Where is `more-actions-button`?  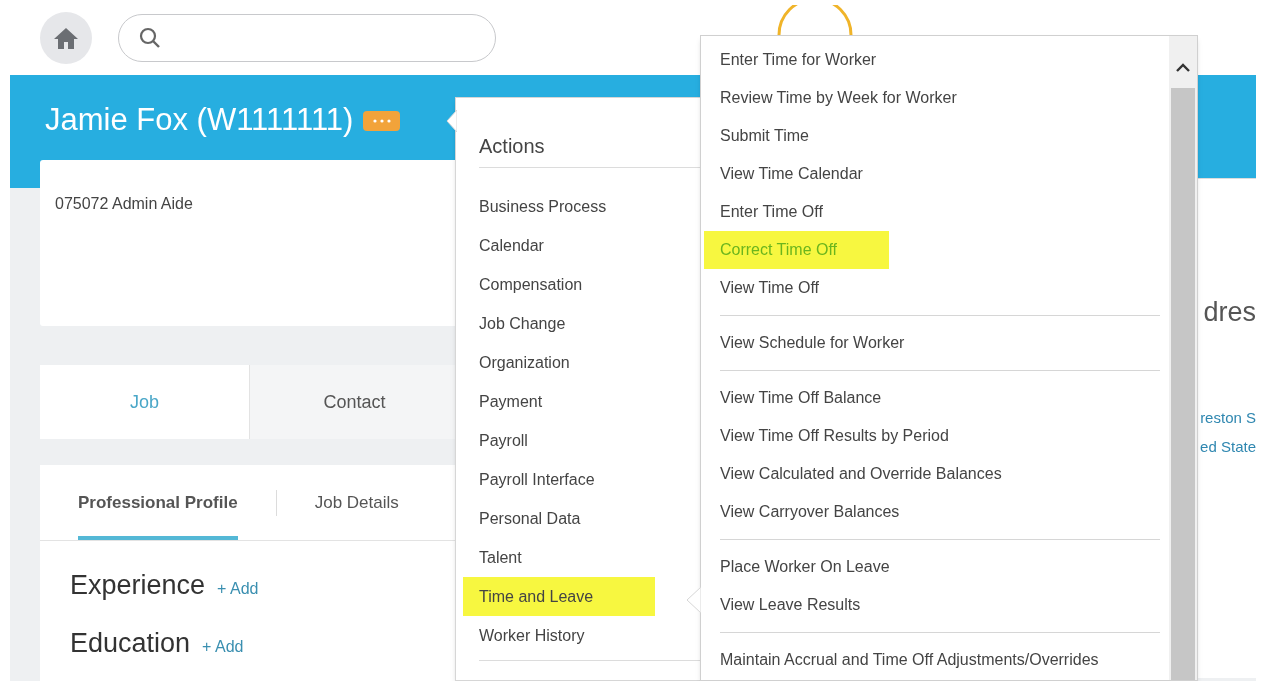
more-actions-button is located at coordinates (382, 121).